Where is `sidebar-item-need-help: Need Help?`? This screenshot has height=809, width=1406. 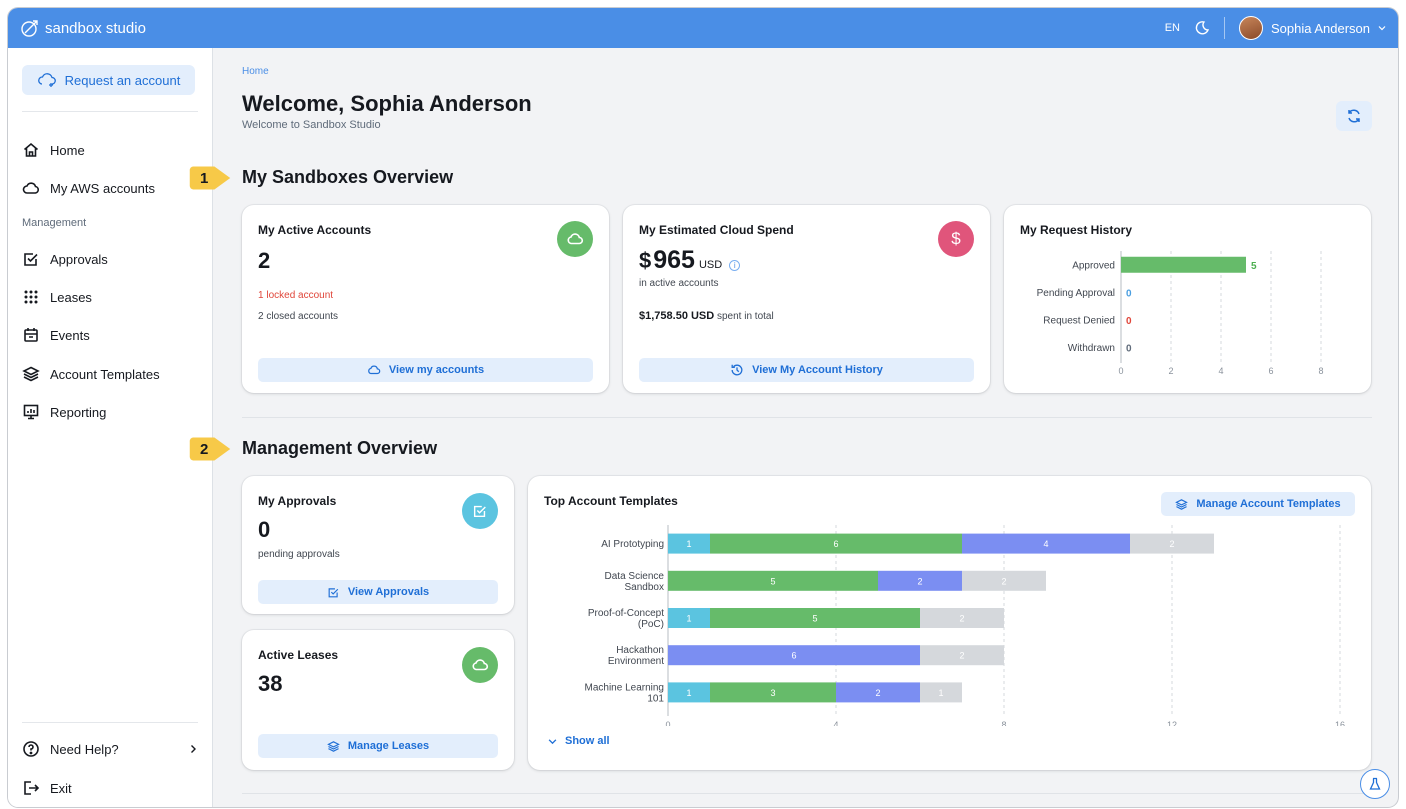 sidebar-item-need-help: Need Help? is located at coordinates (110, 749).